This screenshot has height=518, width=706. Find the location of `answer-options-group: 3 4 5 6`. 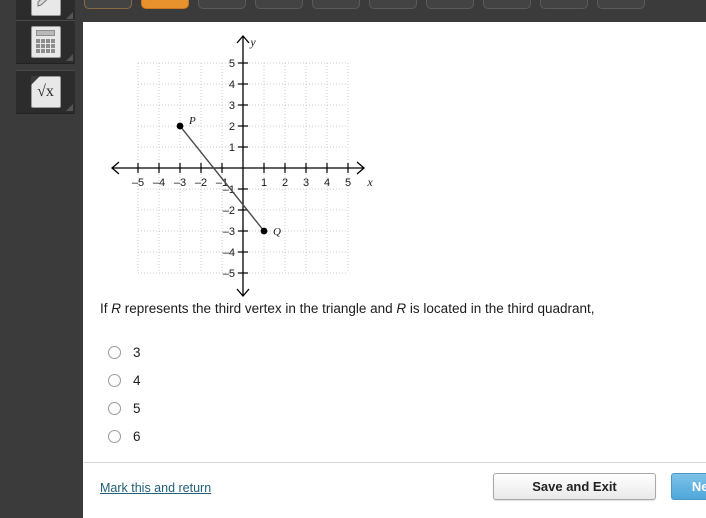

answer-options-group: 3 4 5 6 is located at coordinates (304, 394).